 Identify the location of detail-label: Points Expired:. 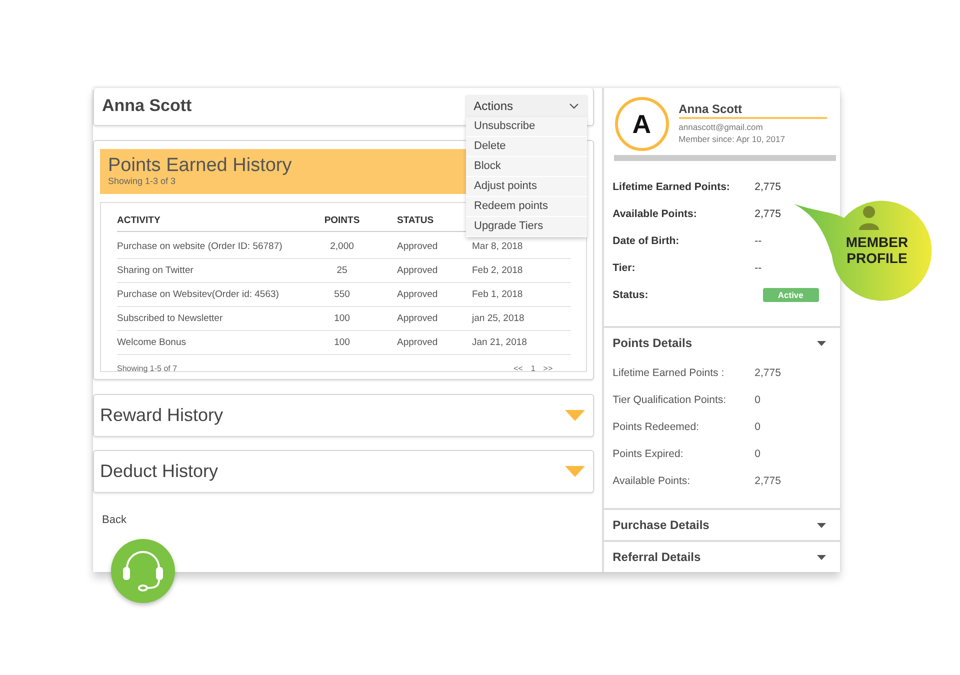
(648, 454).